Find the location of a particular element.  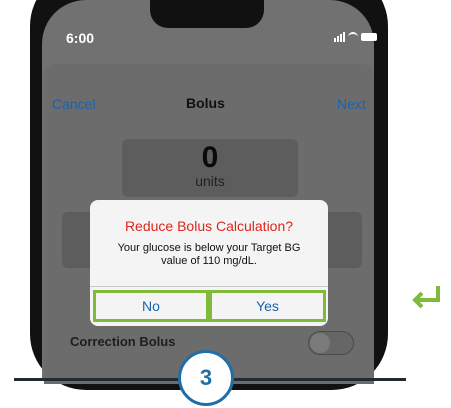

toggle-knob is located at coordinates (320, 343).